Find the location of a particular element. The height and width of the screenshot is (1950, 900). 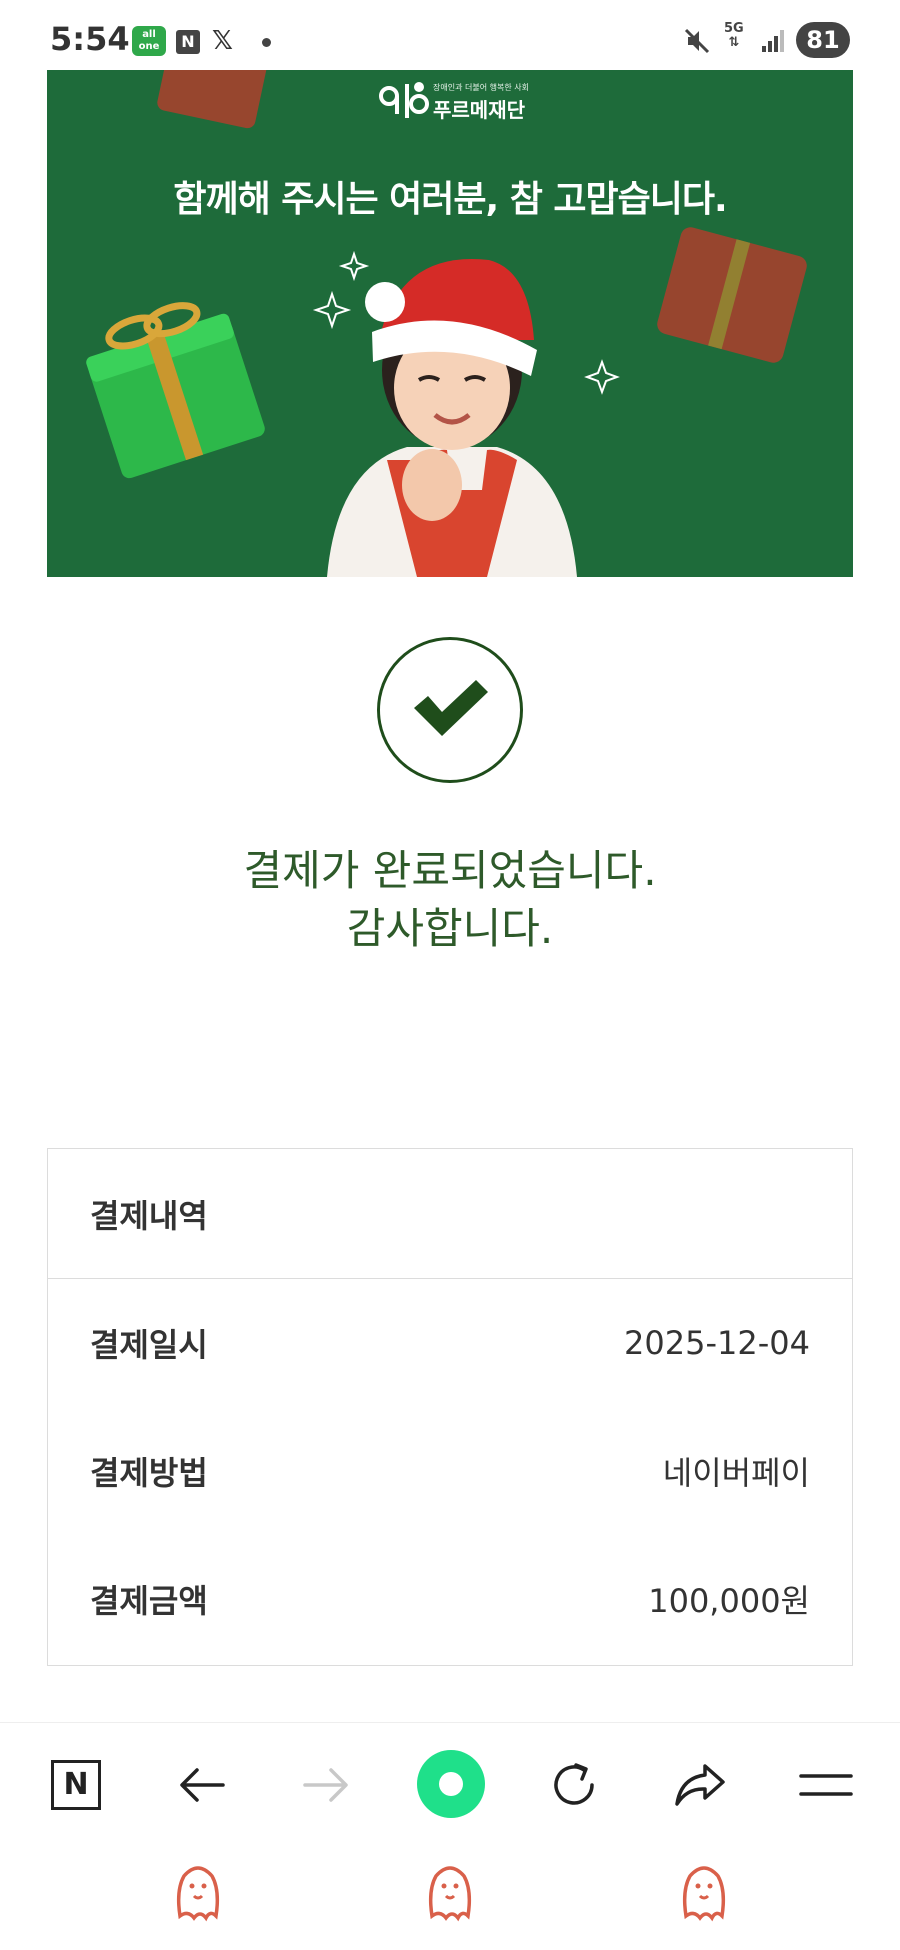

menu-icon is located at coordinates (826, 1785).